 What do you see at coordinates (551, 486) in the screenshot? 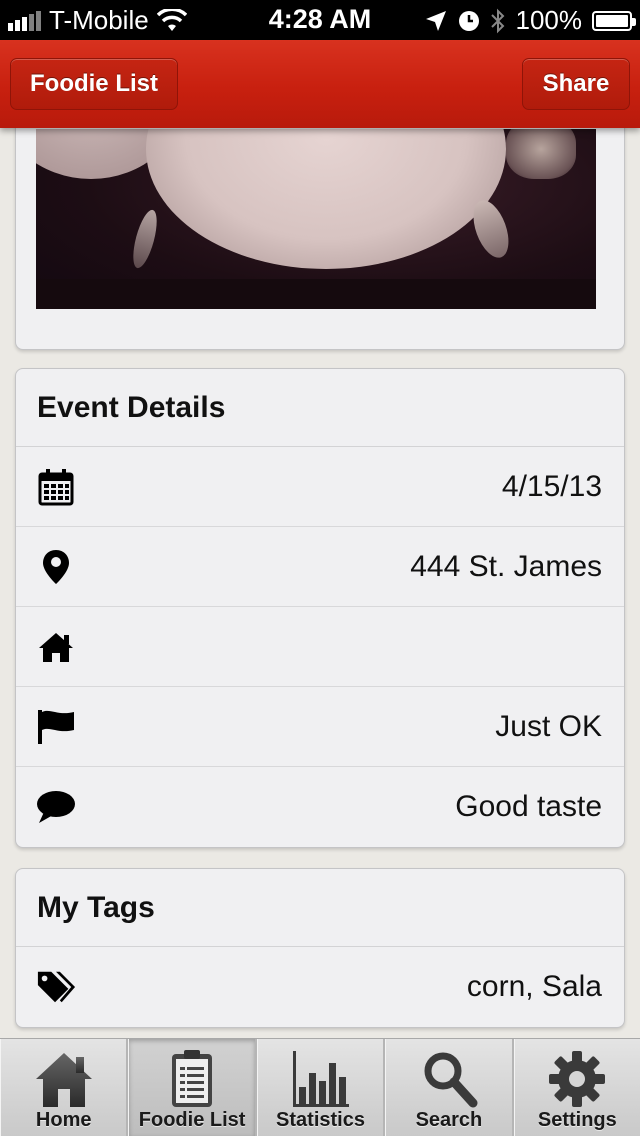
I see `date-value: 4/15/13` at bounding box center [551, 486].